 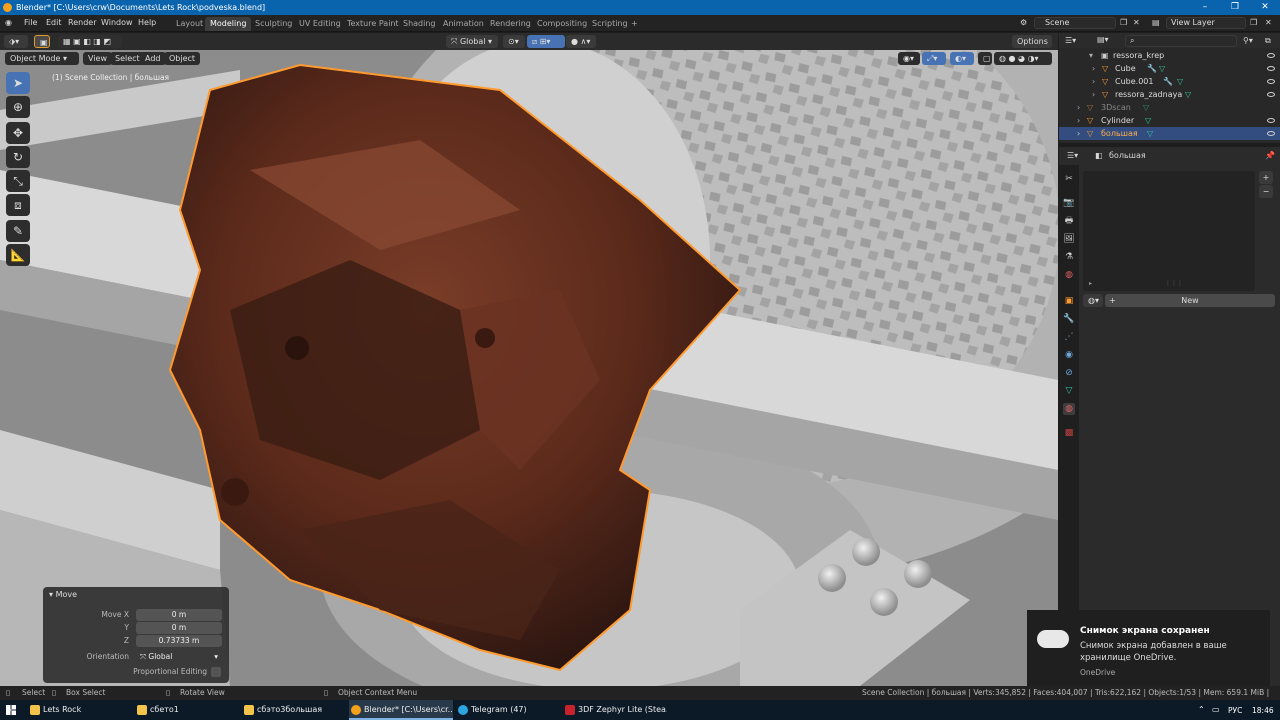 I want to click on material-slot-list: ▸ ⋮⋮⋮, so click(x=1169, y=231).